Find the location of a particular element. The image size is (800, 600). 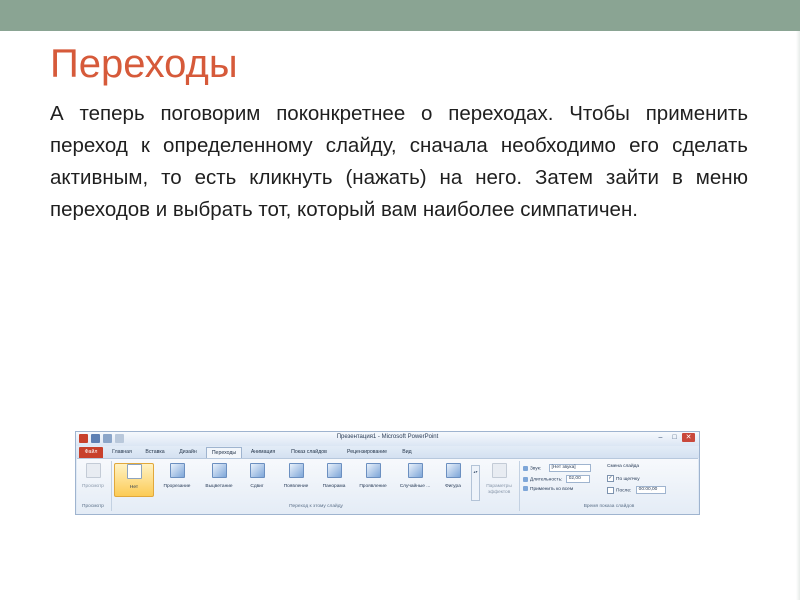

transition-random-bars-icon is located at coordinates (415, 470).